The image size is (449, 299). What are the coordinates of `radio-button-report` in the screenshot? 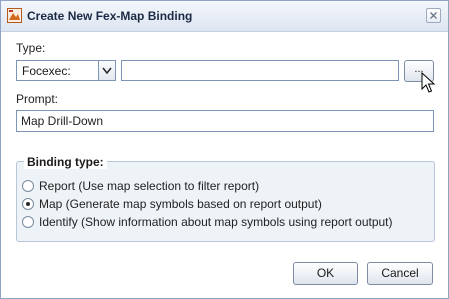 It's located at (28, 186).